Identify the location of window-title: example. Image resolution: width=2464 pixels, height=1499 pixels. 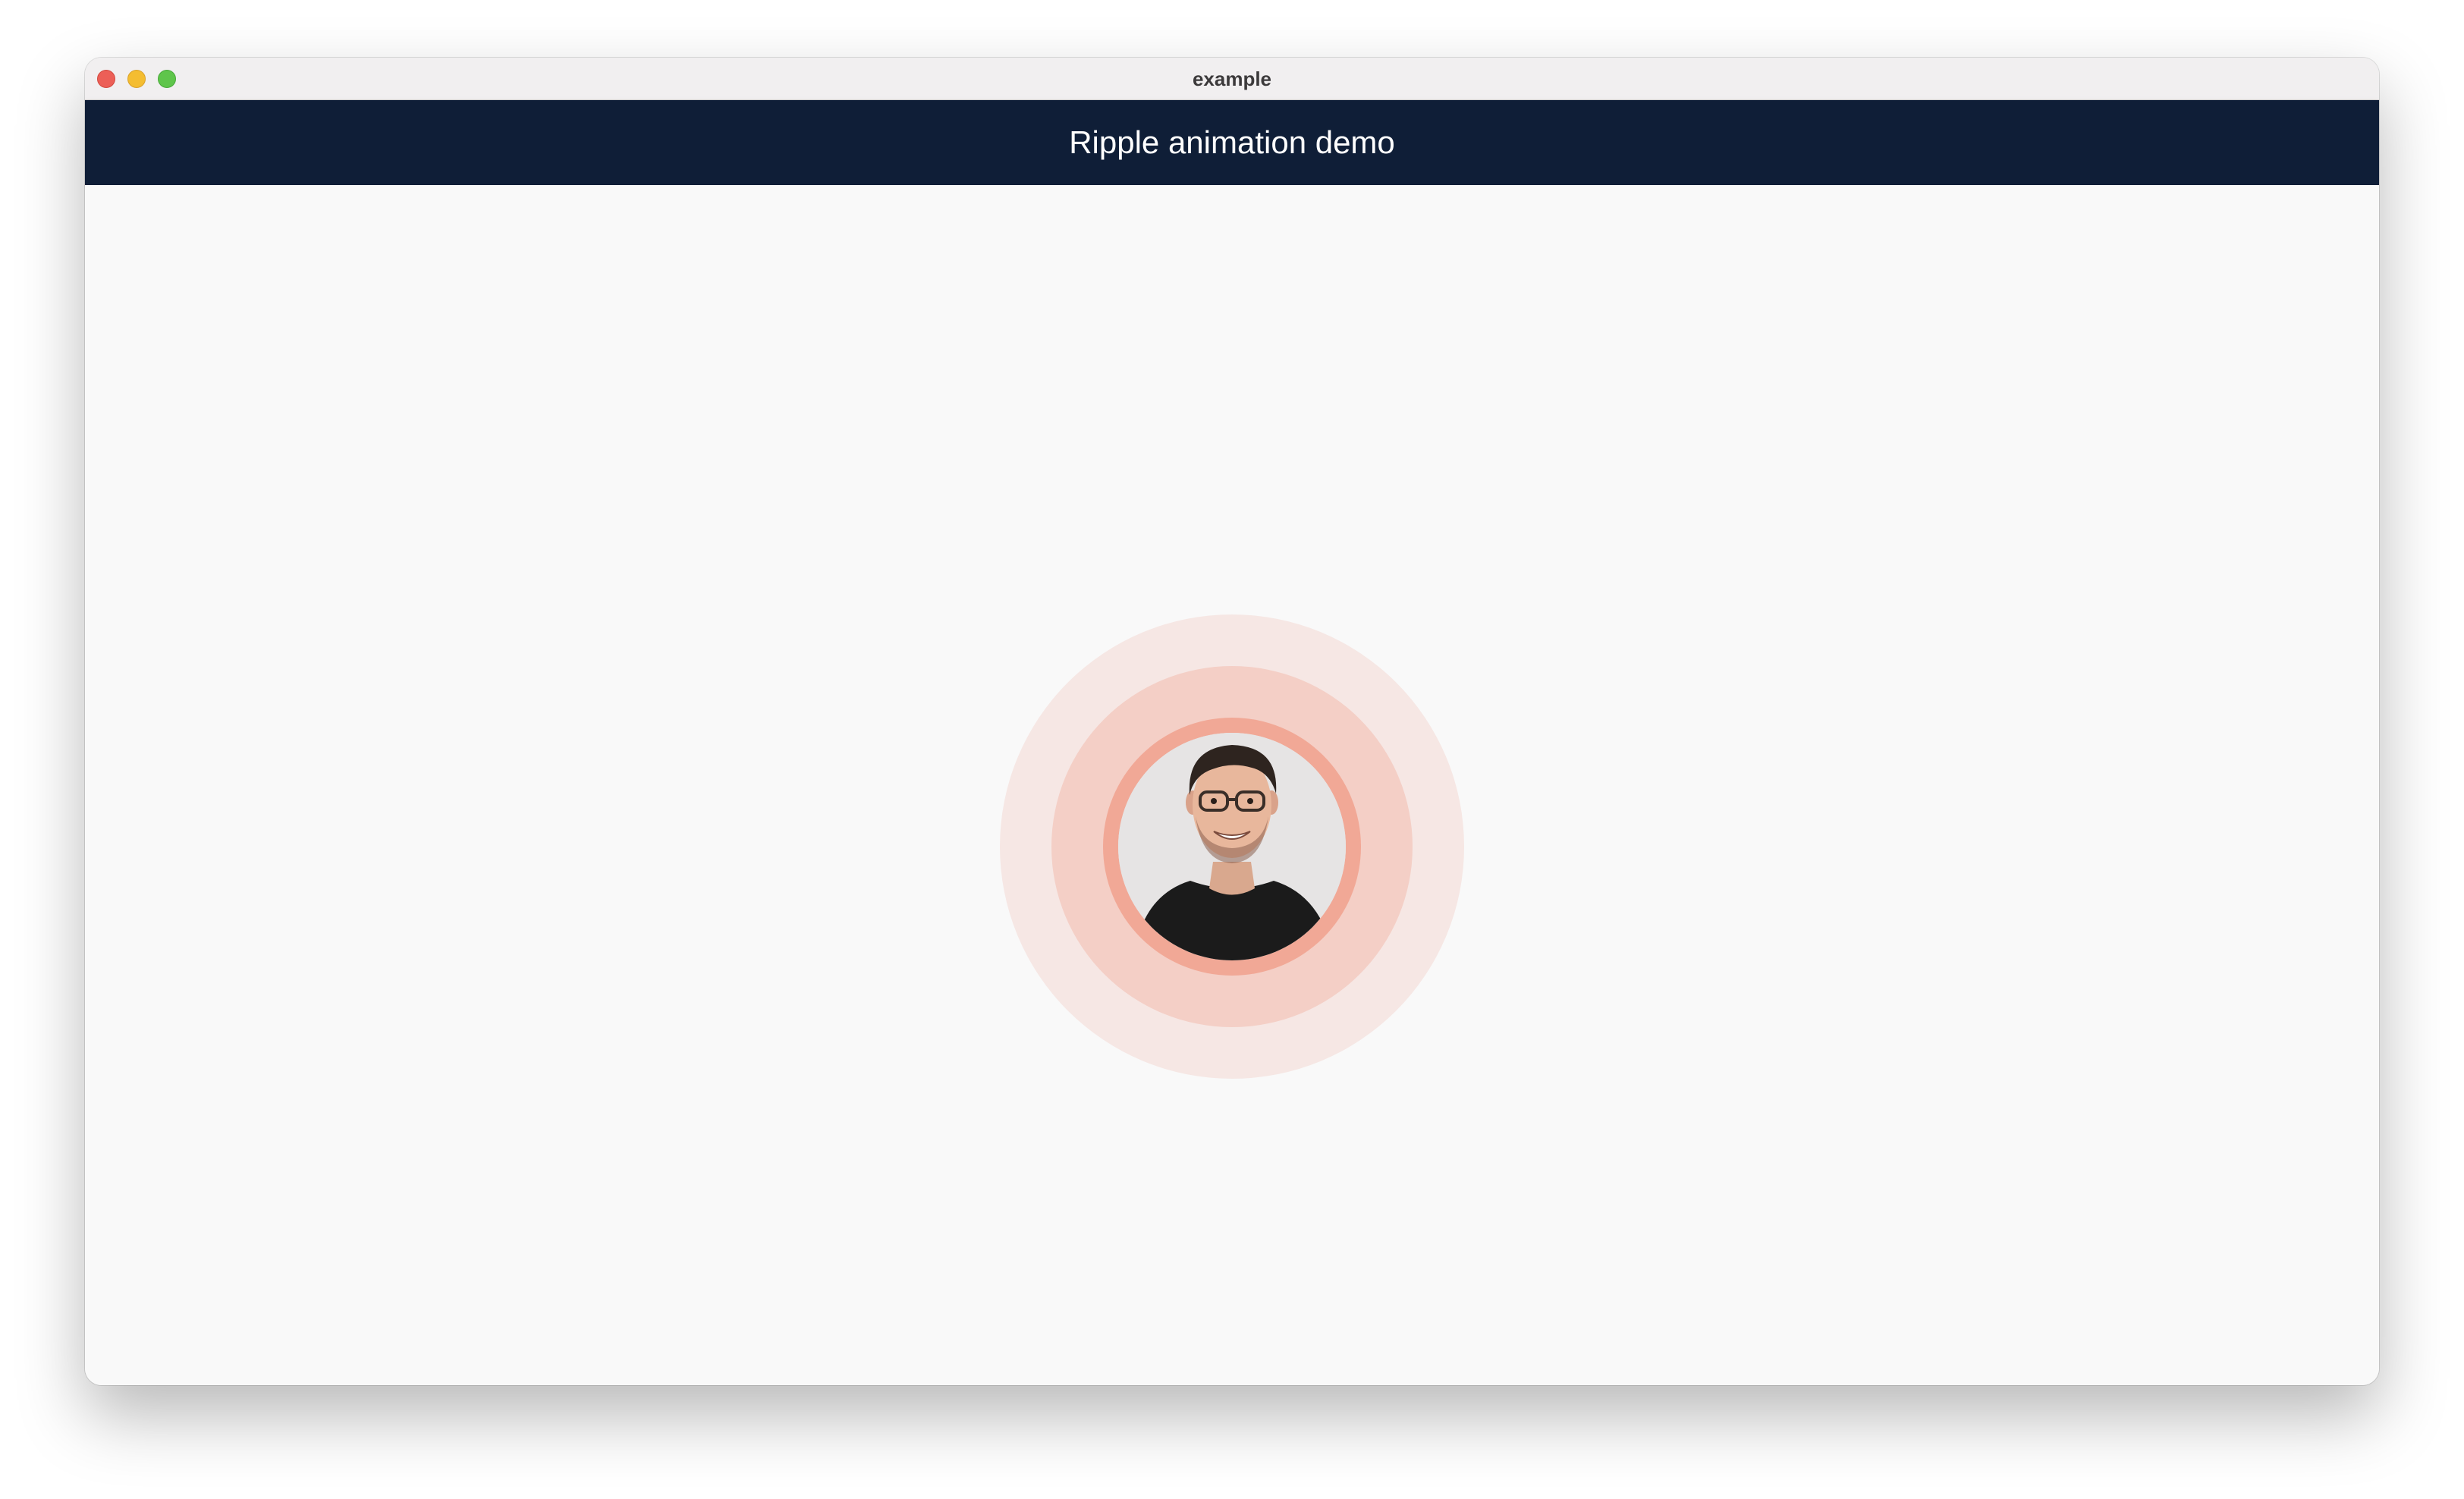
(1232, 79).